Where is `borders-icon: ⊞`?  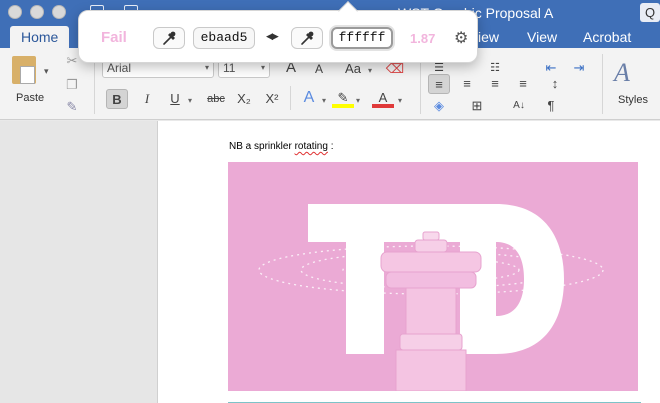
borders-icon: ⊞ is located at coordinates (477, 106).